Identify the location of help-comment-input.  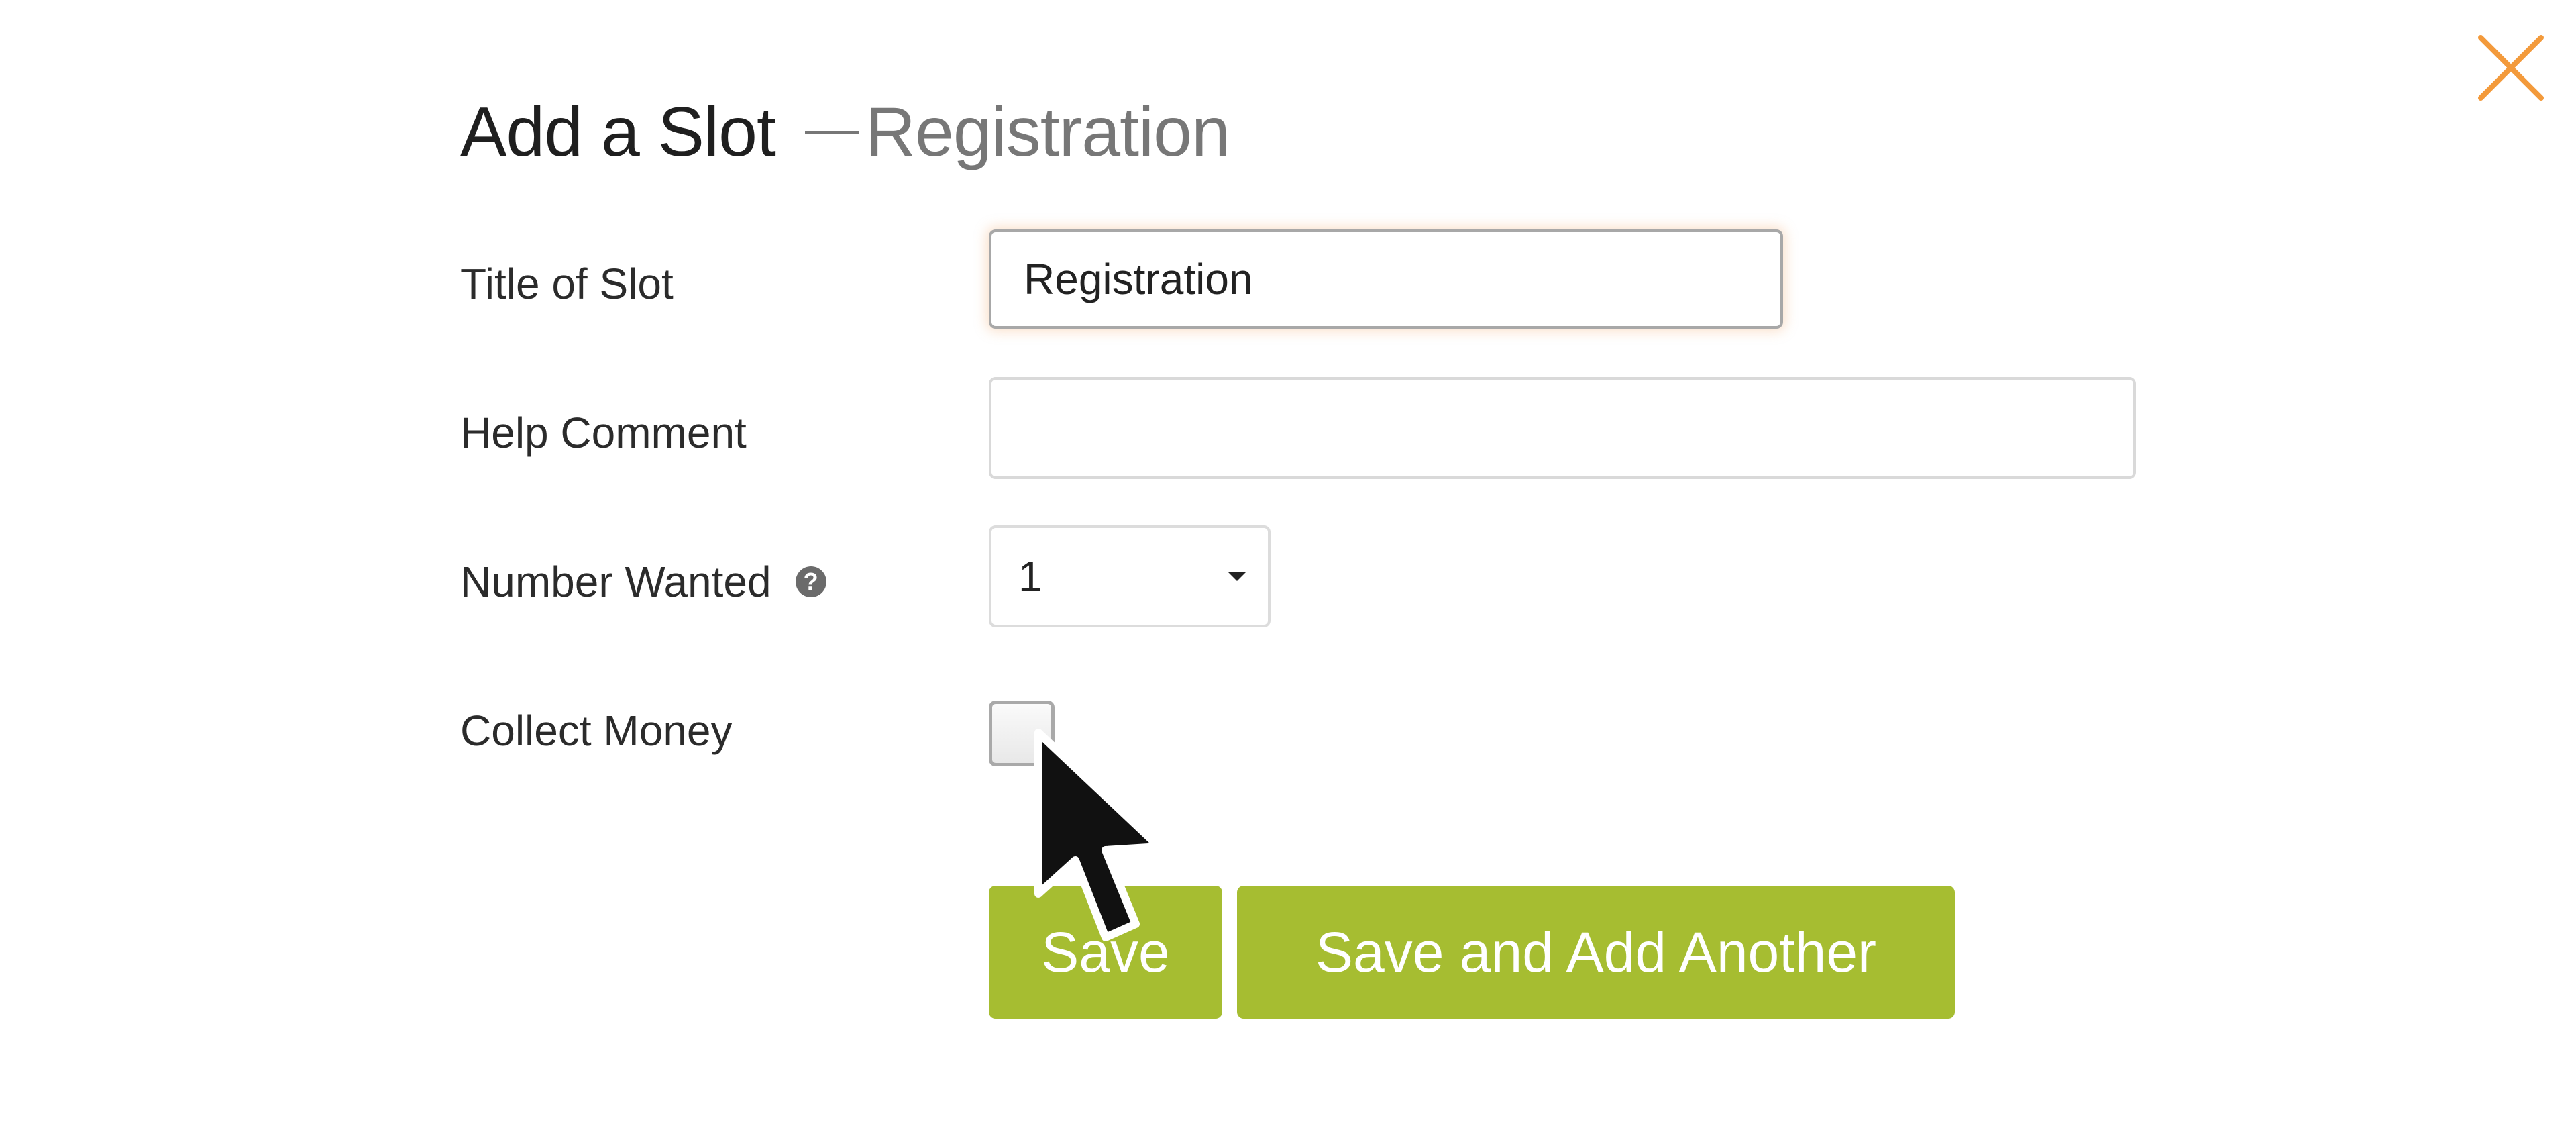
(1562, 428).